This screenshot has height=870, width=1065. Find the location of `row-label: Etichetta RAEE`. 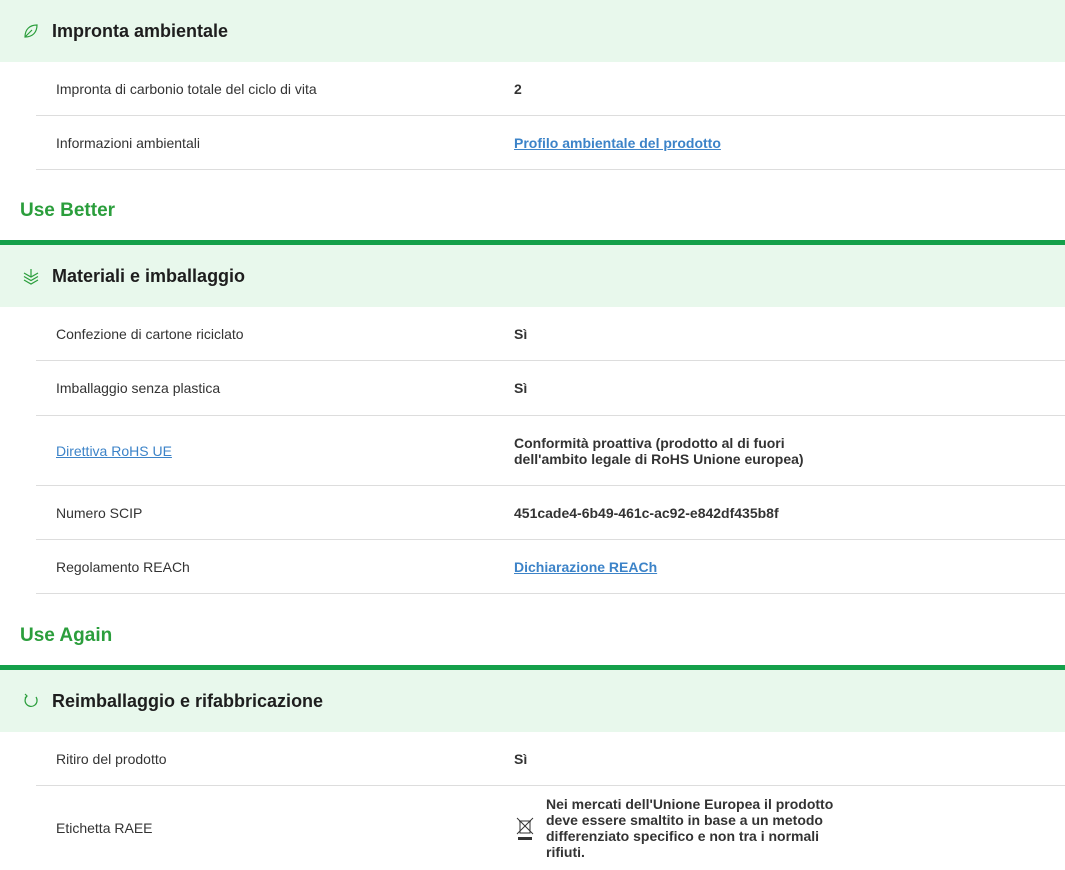

row-label: Etichetta RAEE is located at coordinates (104, 828).